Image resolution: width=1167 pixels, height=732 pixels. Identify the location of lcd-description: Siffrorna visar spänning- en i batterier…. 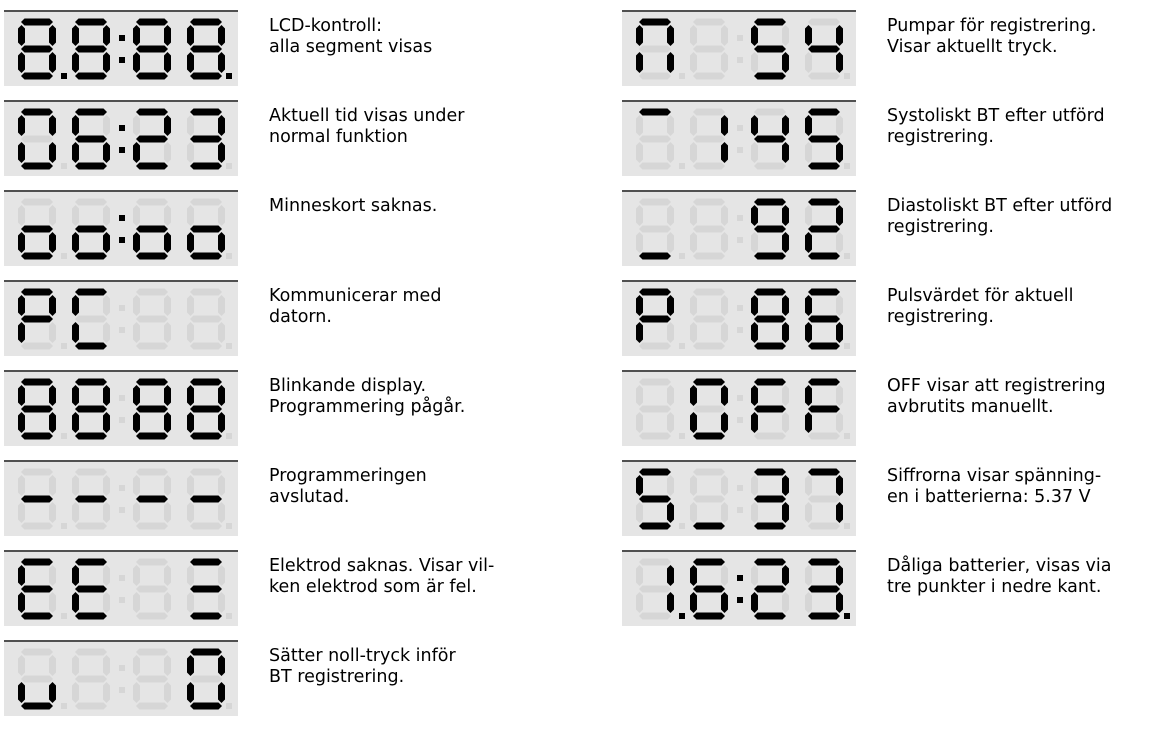
(994, 486).